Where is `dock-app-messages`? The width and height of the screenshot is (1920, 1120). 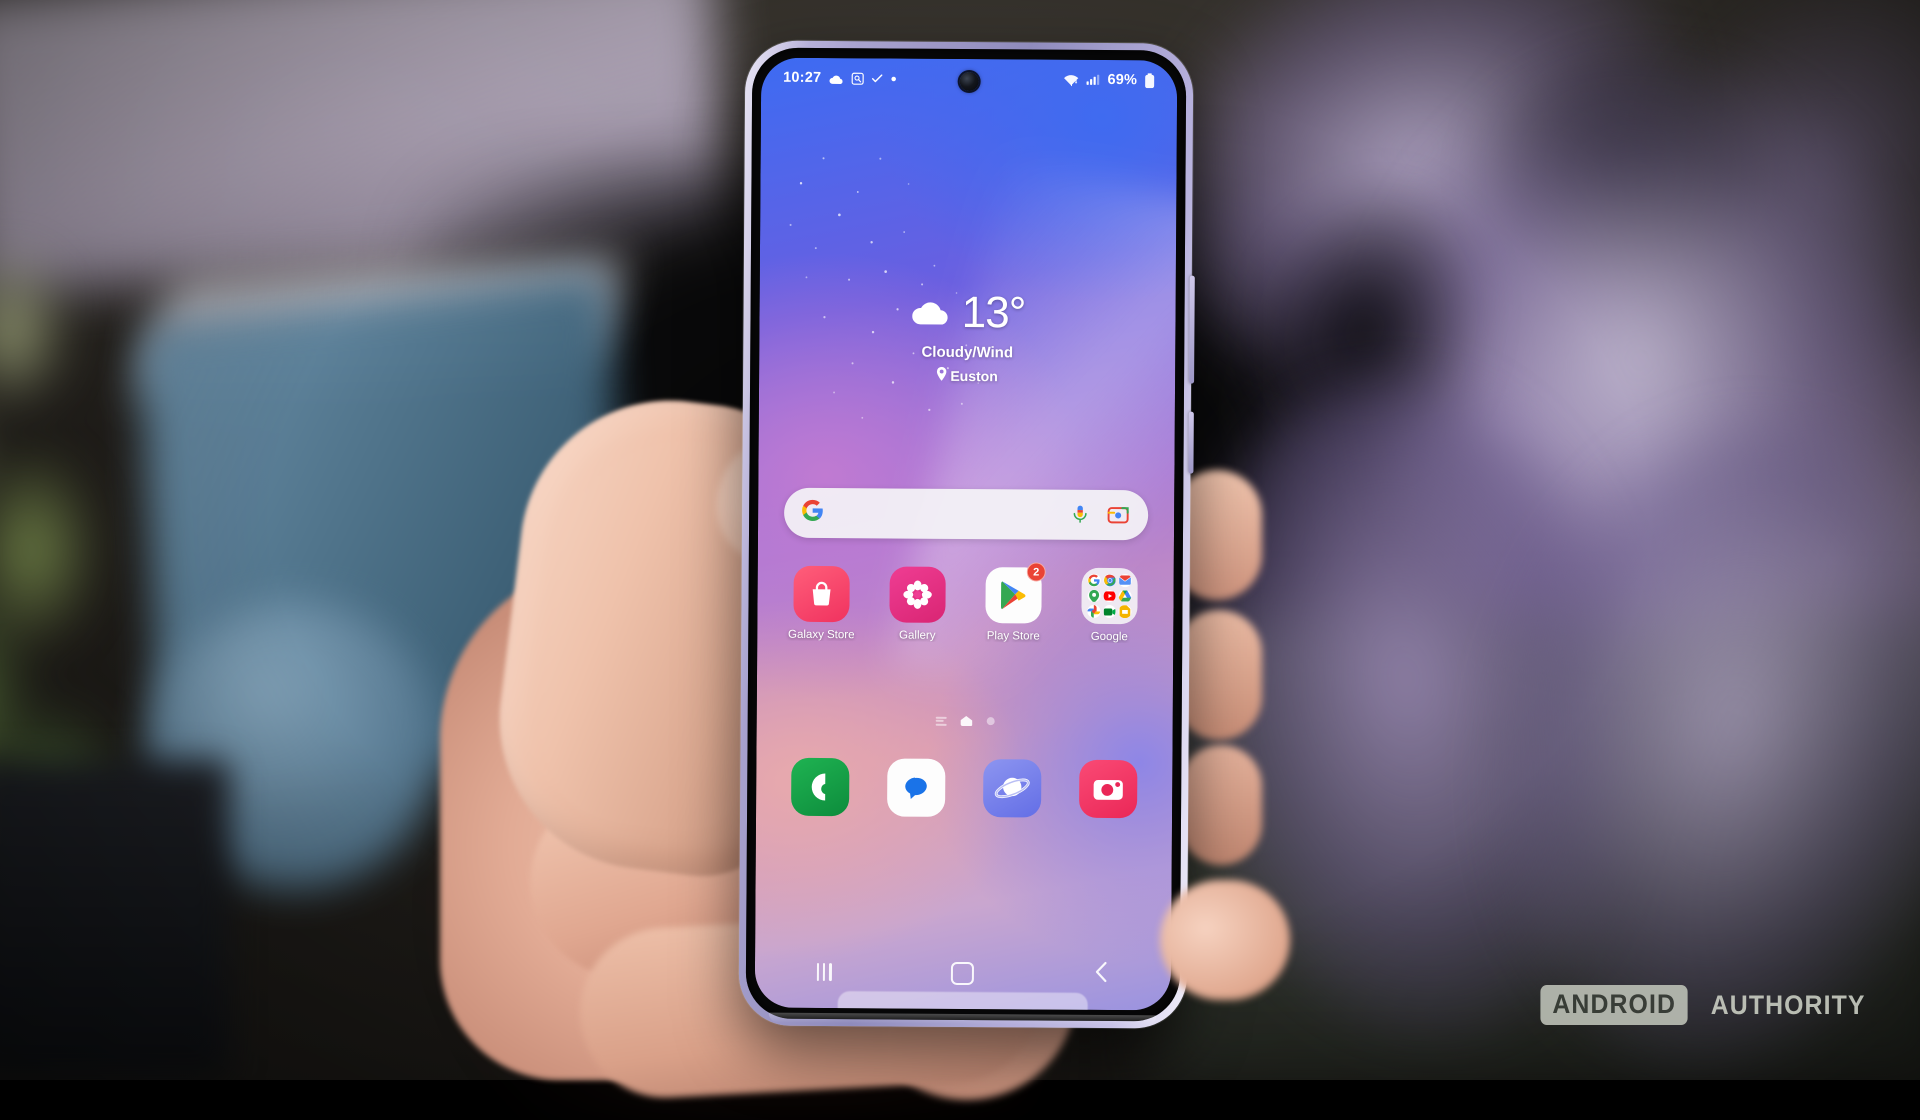 dock-app-messages is located at coordinates (916, 787).